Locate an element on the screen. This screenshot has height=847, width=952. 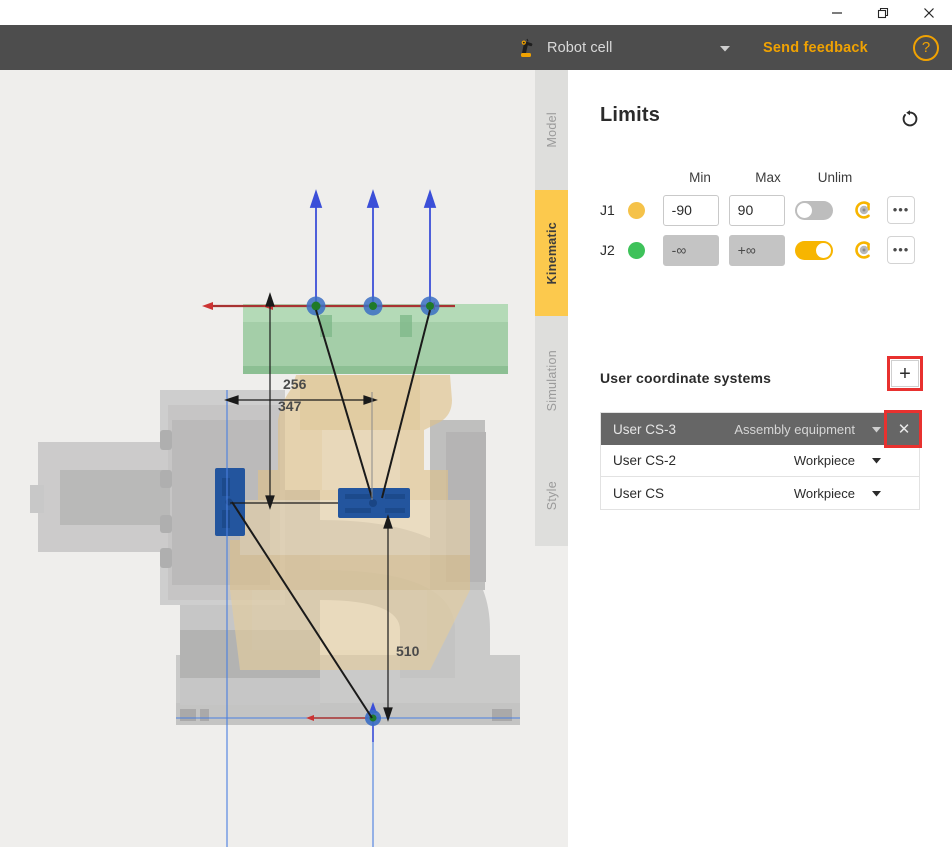
tab-style-label: Style is located at coordinates (551, 496).